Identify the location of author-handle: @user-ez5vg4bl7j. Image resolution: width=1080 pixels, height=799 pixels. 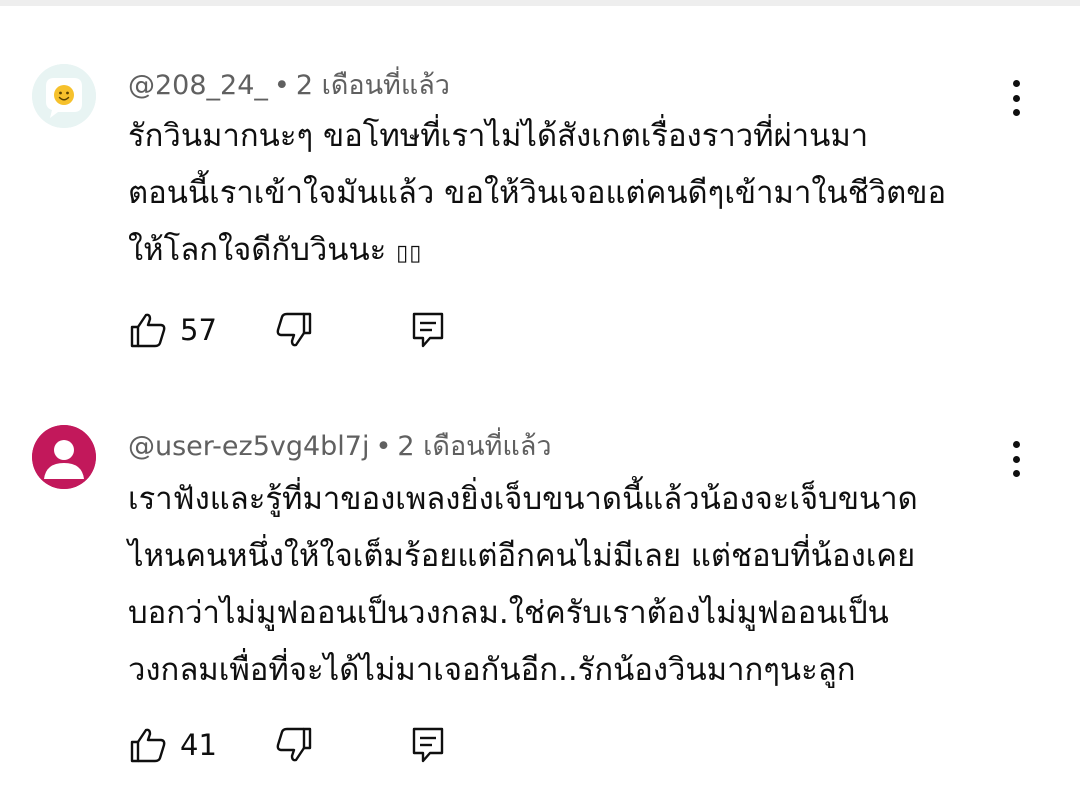
(248, 446).